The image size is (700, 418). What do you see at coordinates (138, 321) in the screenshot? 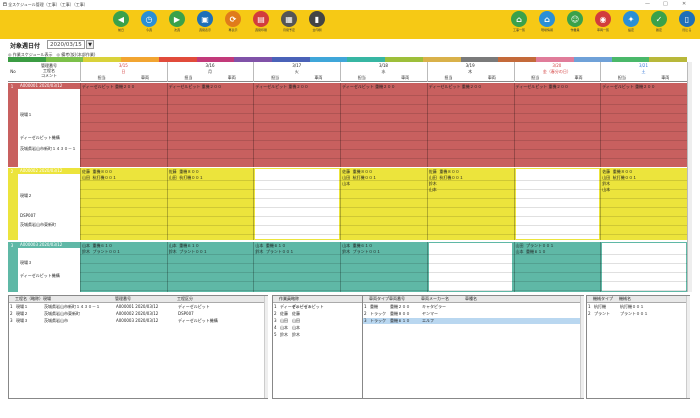
I see `panel-row: 3 現場３ 茨城県岩山市 A000003 2020/03/12 ディーゼルピット機構` at bounding box center [138, 321].